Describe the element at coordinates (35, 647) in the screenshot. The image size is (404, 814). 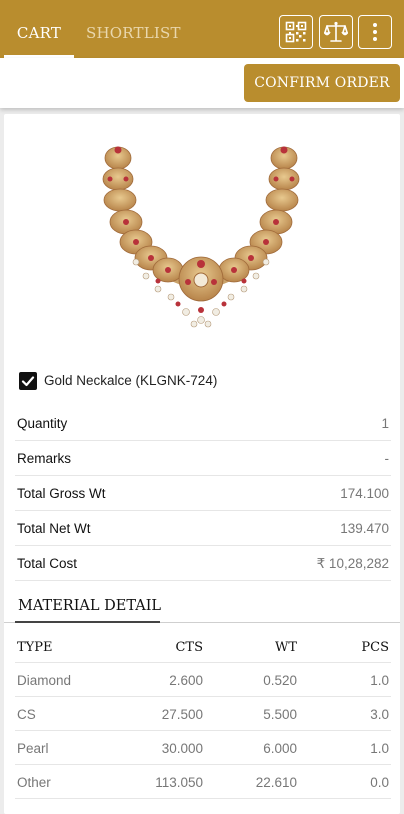
I see `column-header: TYPE` at that location.